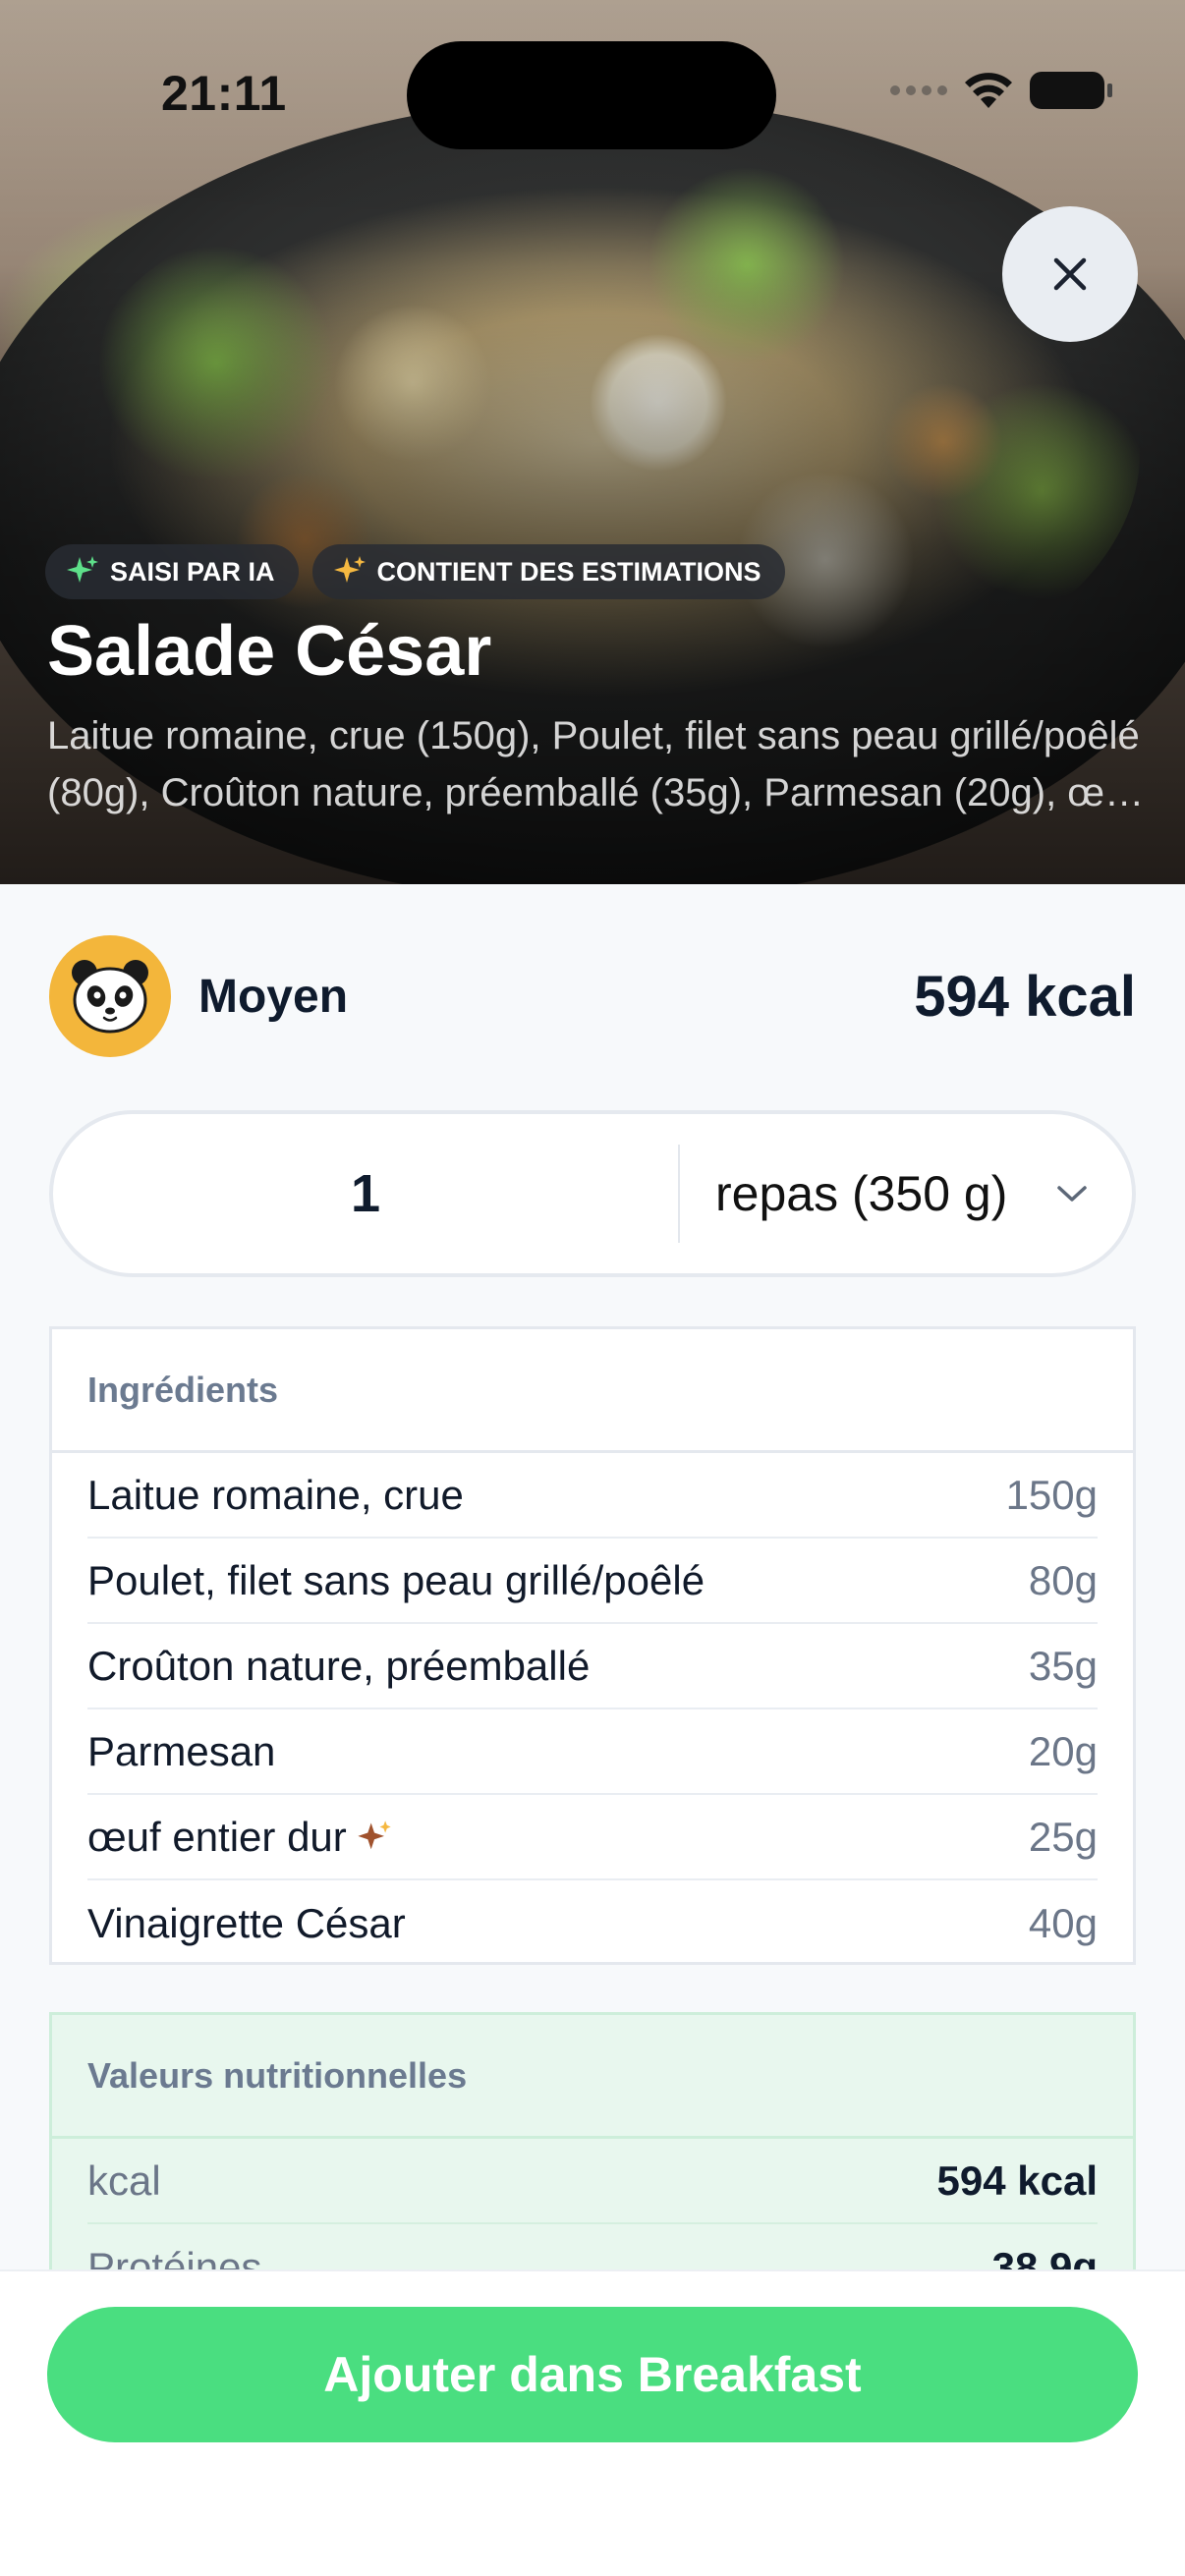 Image resolution: width=1185 pixels, height=2576 pixels. I want to click on ai-badge: SAISI PAR IA, so click(172, 571).